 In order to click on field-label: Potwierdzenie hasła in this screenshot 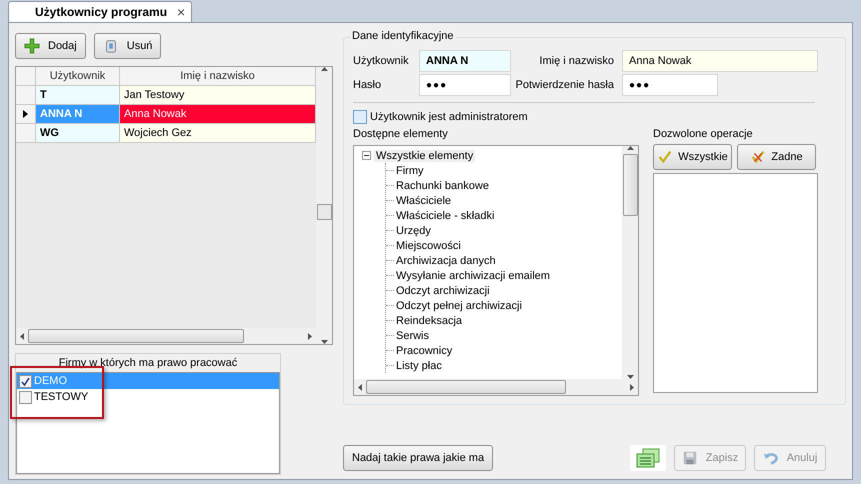, I will do `click(565, 85)`.